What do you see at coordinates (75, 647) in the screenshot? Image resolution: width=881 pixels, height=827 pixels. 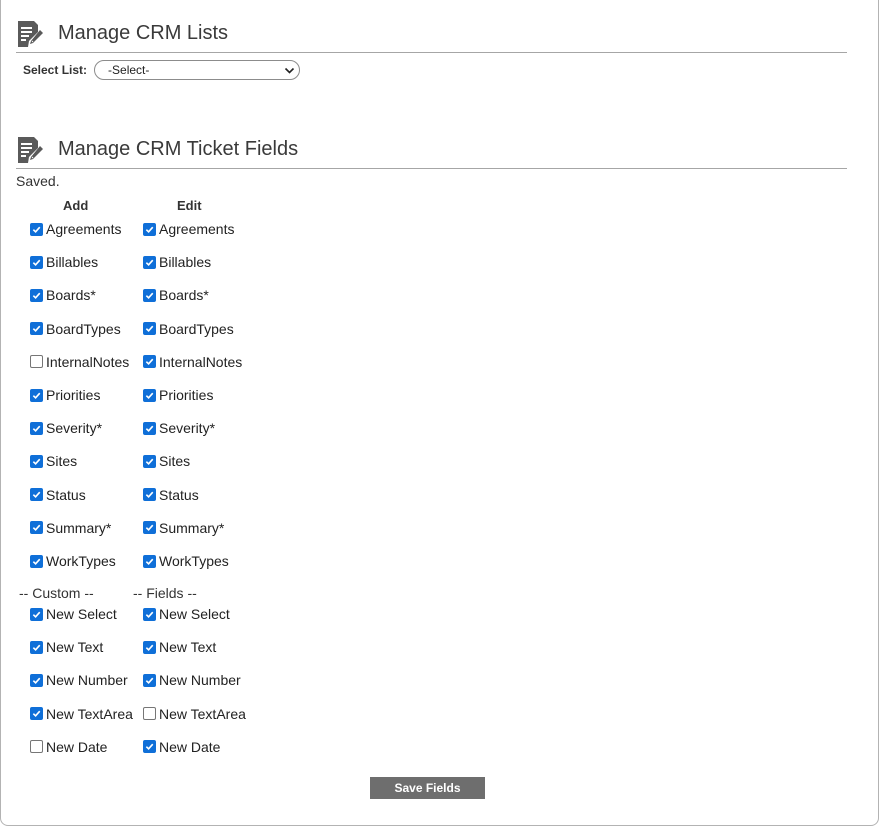 I see `add-field-label: New Text` at bounding box center [75, 647].